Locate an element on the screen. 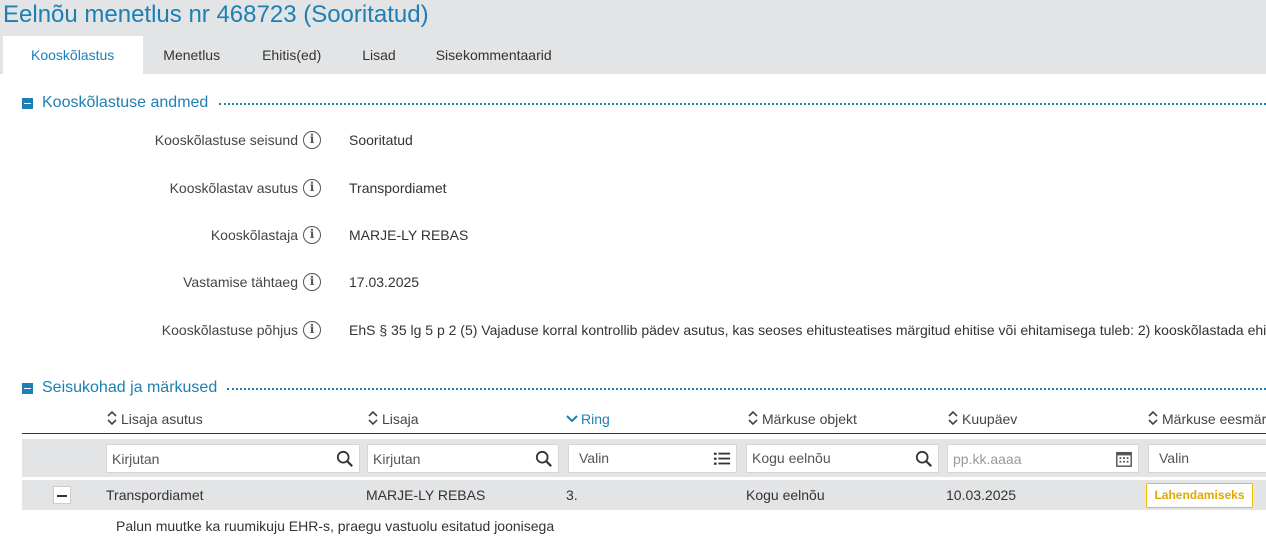 The image size is (1266, 547). field-row-seisund: Kooskõlastuse seisund i Sooritatud is located at coordinates (633, 140).